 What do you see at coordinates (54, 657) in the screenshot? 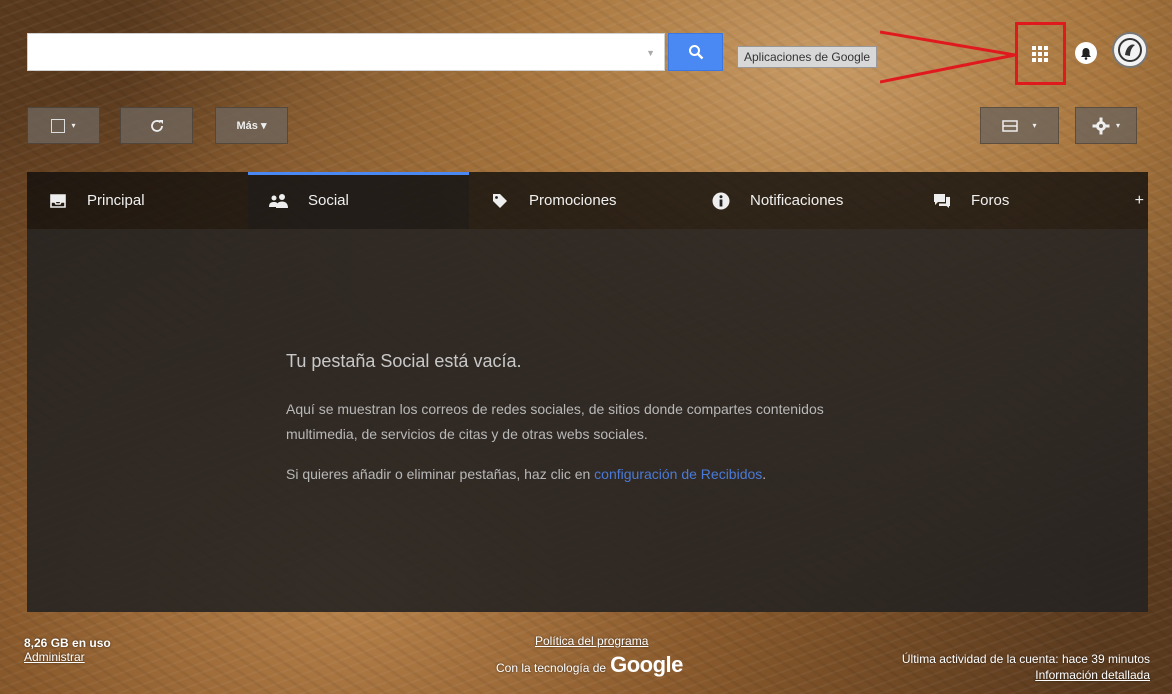
I see `manage-storage-link: Administrar` at bounding box center [54, 657].